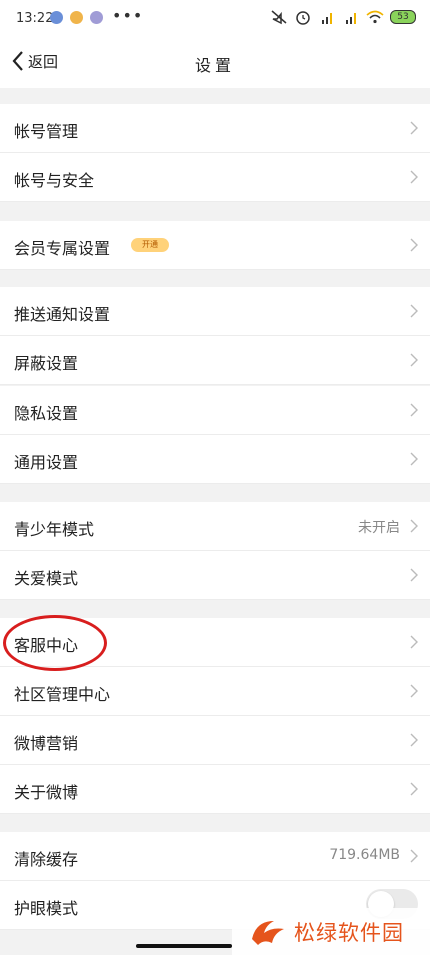 This screenshot has height=955, width=430. I want to click on status-time: 13:22, so click(35, 18).